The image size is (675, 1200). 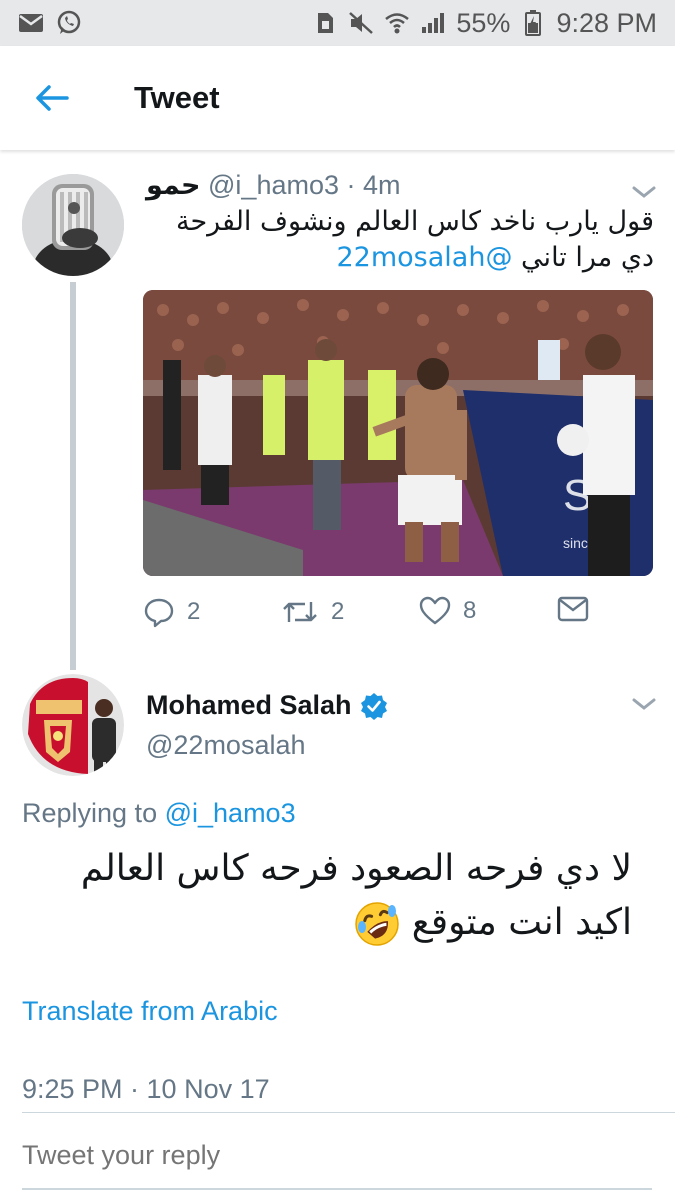 What do you see at coordinates (31, 23) in the screenshot?
I see `mail-icon` at bounding box center [31, 23].